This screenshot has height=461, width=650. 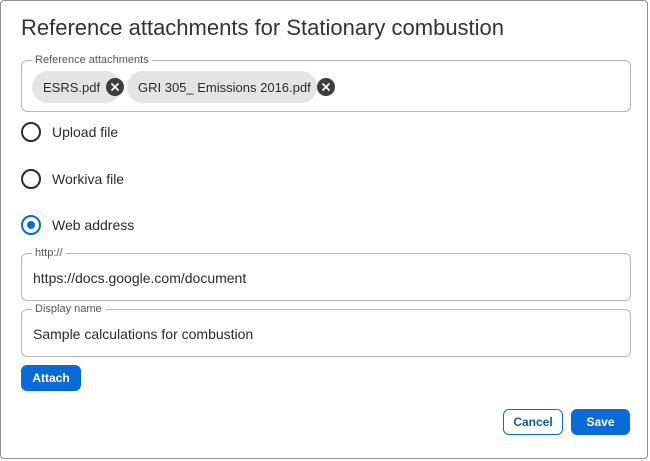 What do you see at coordinates (68, 309) in the screenshot?
I see `display-name-legend: Display name` at bounding box center [68, 309].